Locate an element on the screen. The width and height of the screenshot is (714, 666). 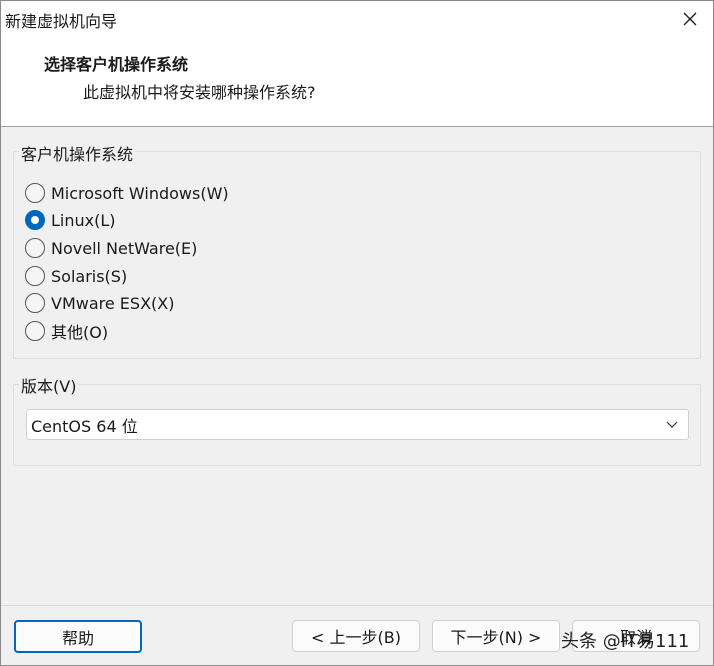
guest-os-group-label: 客户机操作系统 is located at coordinates (77, 153).